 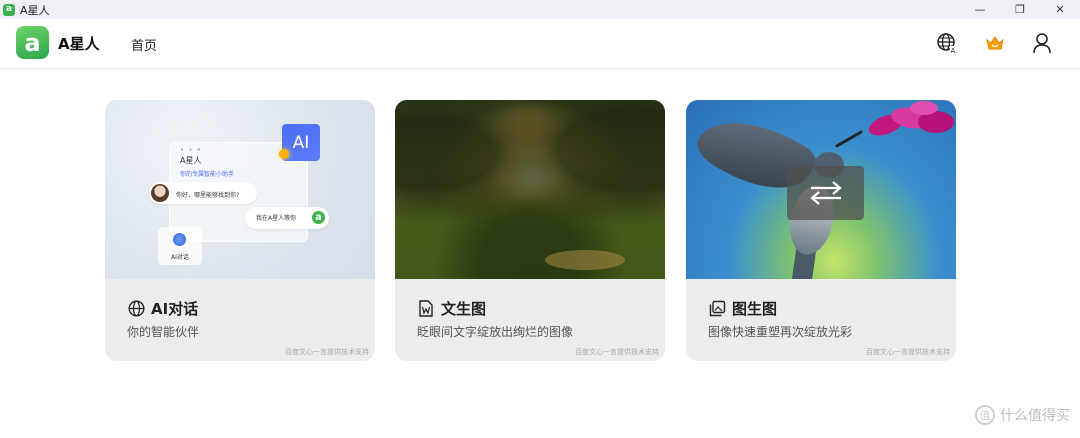 What do you see at coordinates (284, 154) in the screenshot?
I see `glow-dot` at bounding box center [284, 154].